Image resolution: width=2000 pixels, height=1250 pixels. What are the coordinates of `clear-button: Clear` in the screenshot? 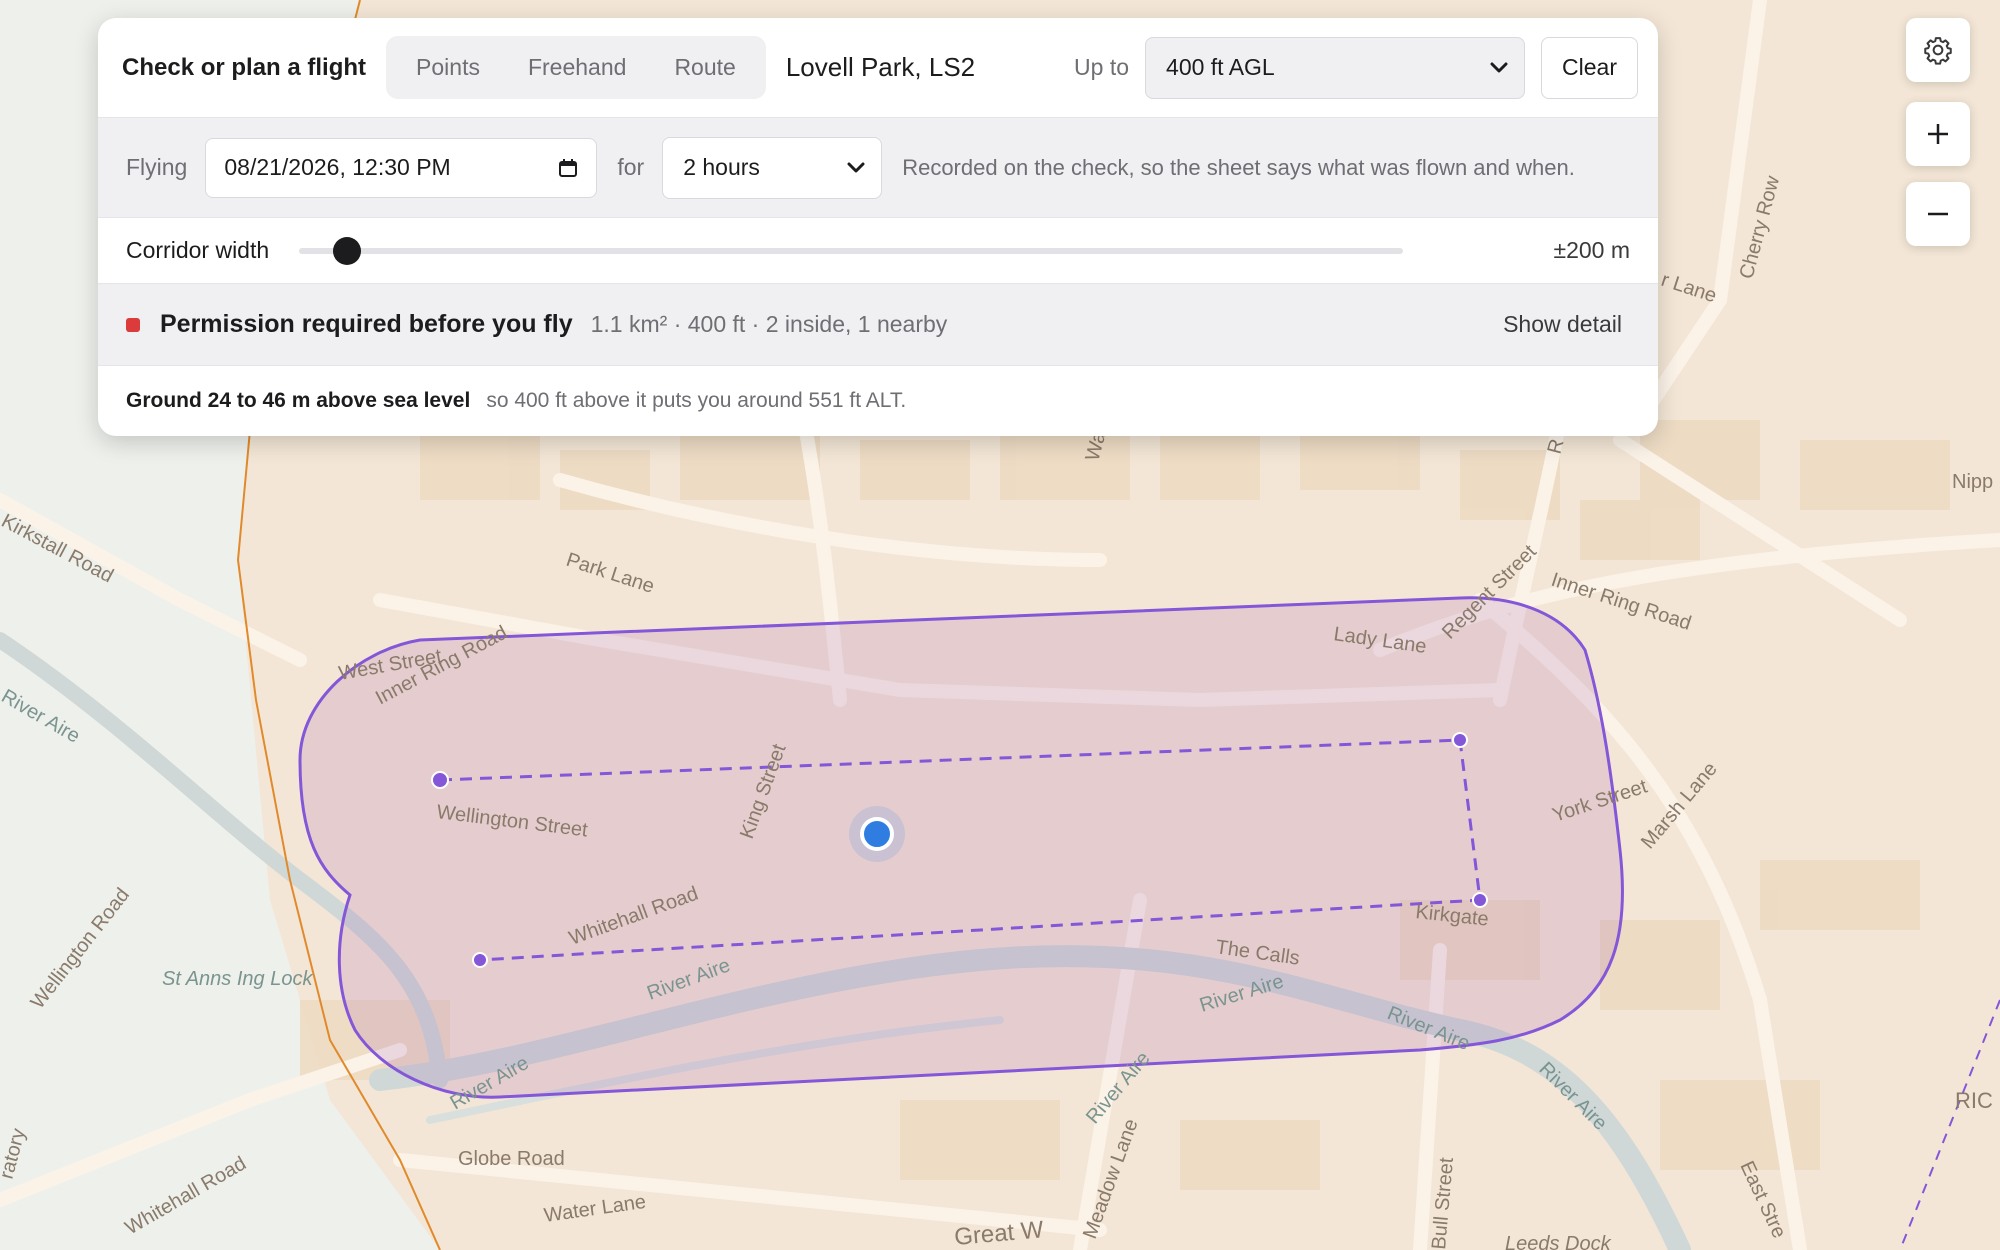 It's located at (1589, 67).